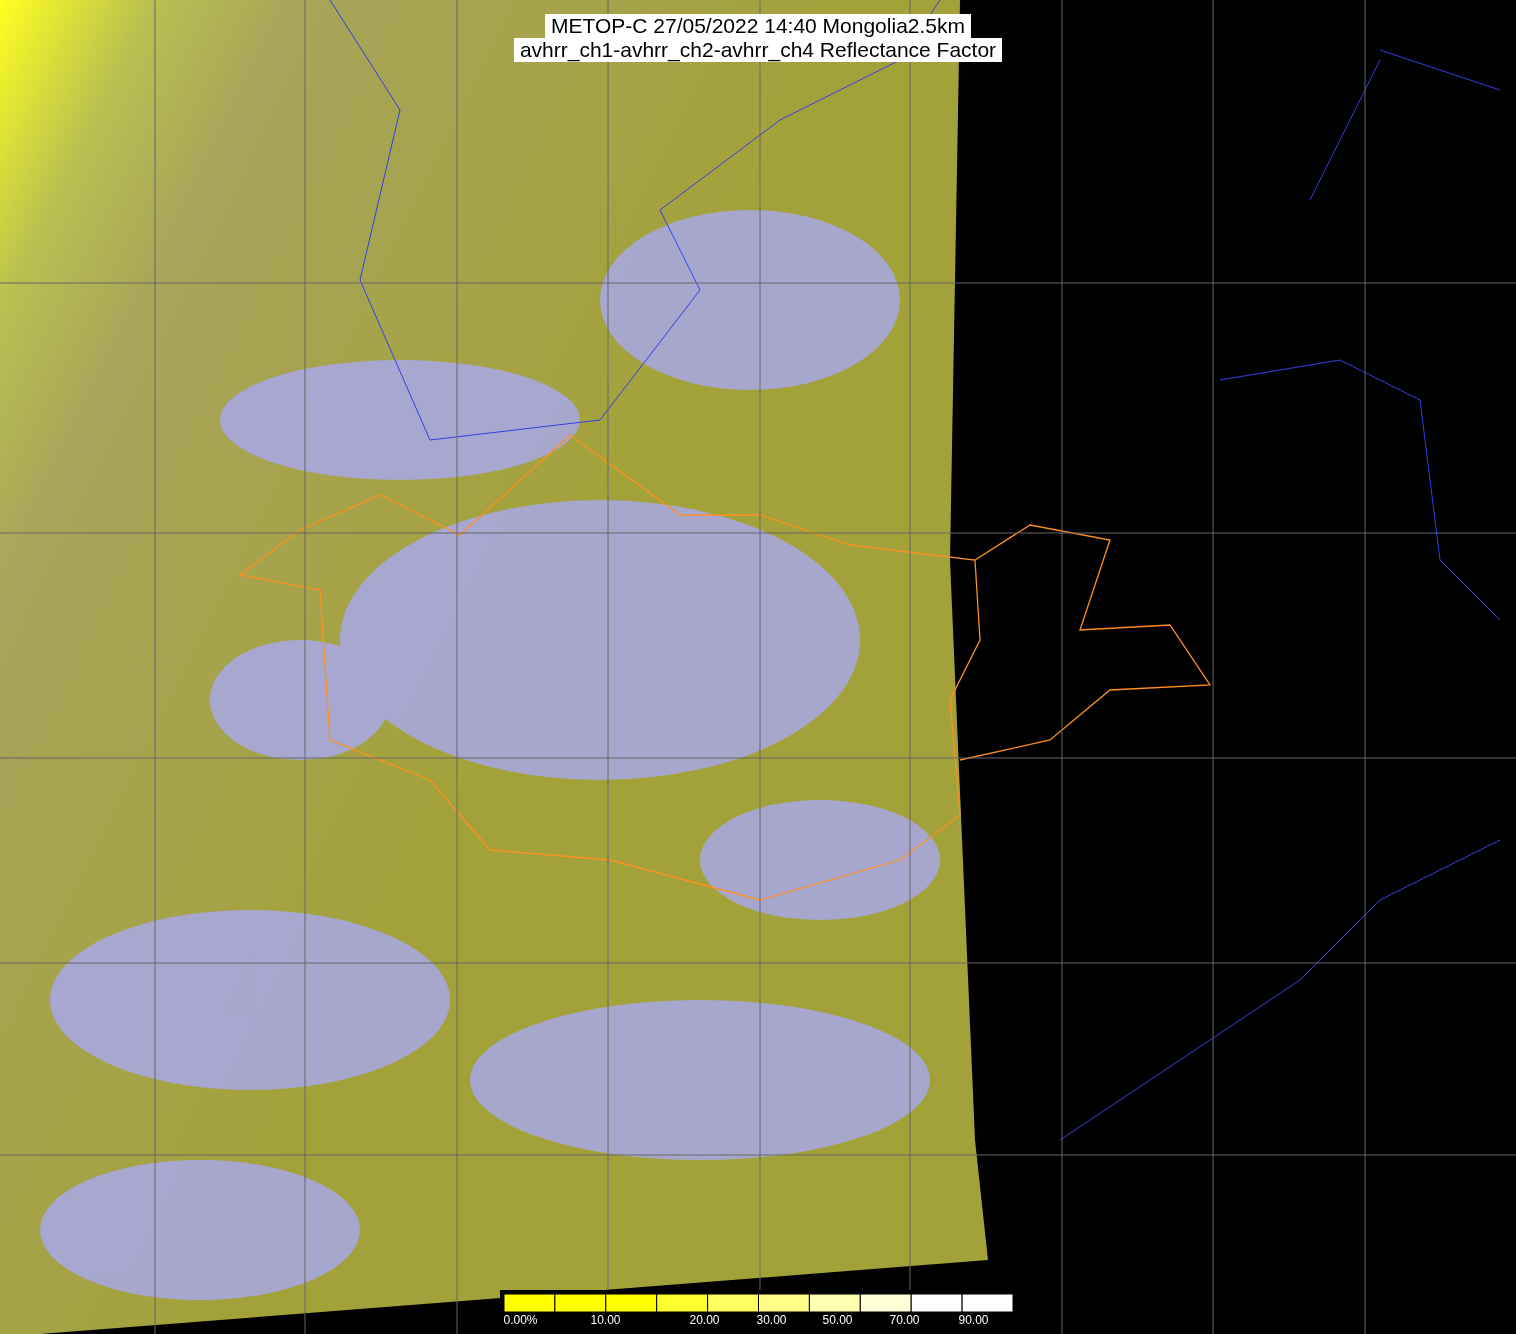 This screenshot has height=1334, width=1516. I want to click on scale-label: 30.00, so click(771, 1320).